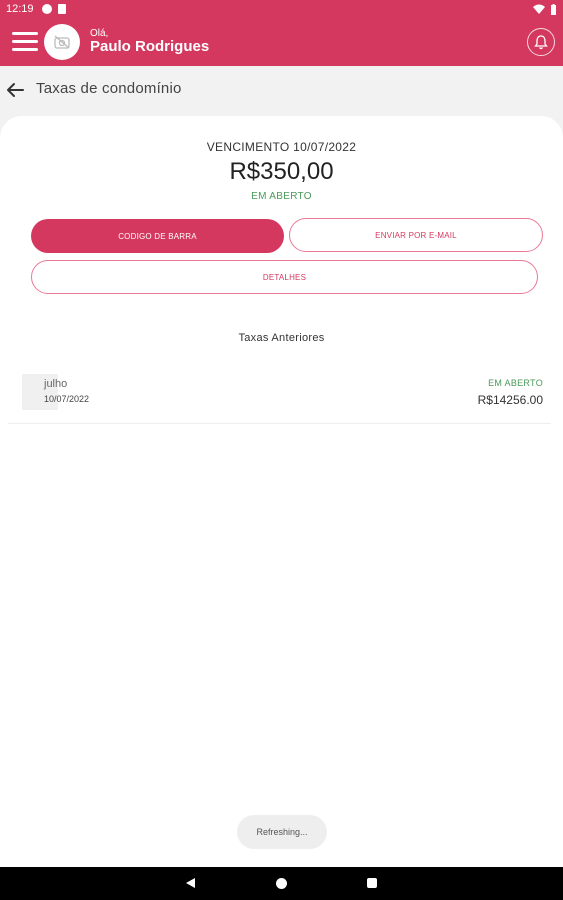 The image size is (563, 900). I want to click on notifications-button, so click(541, 42).